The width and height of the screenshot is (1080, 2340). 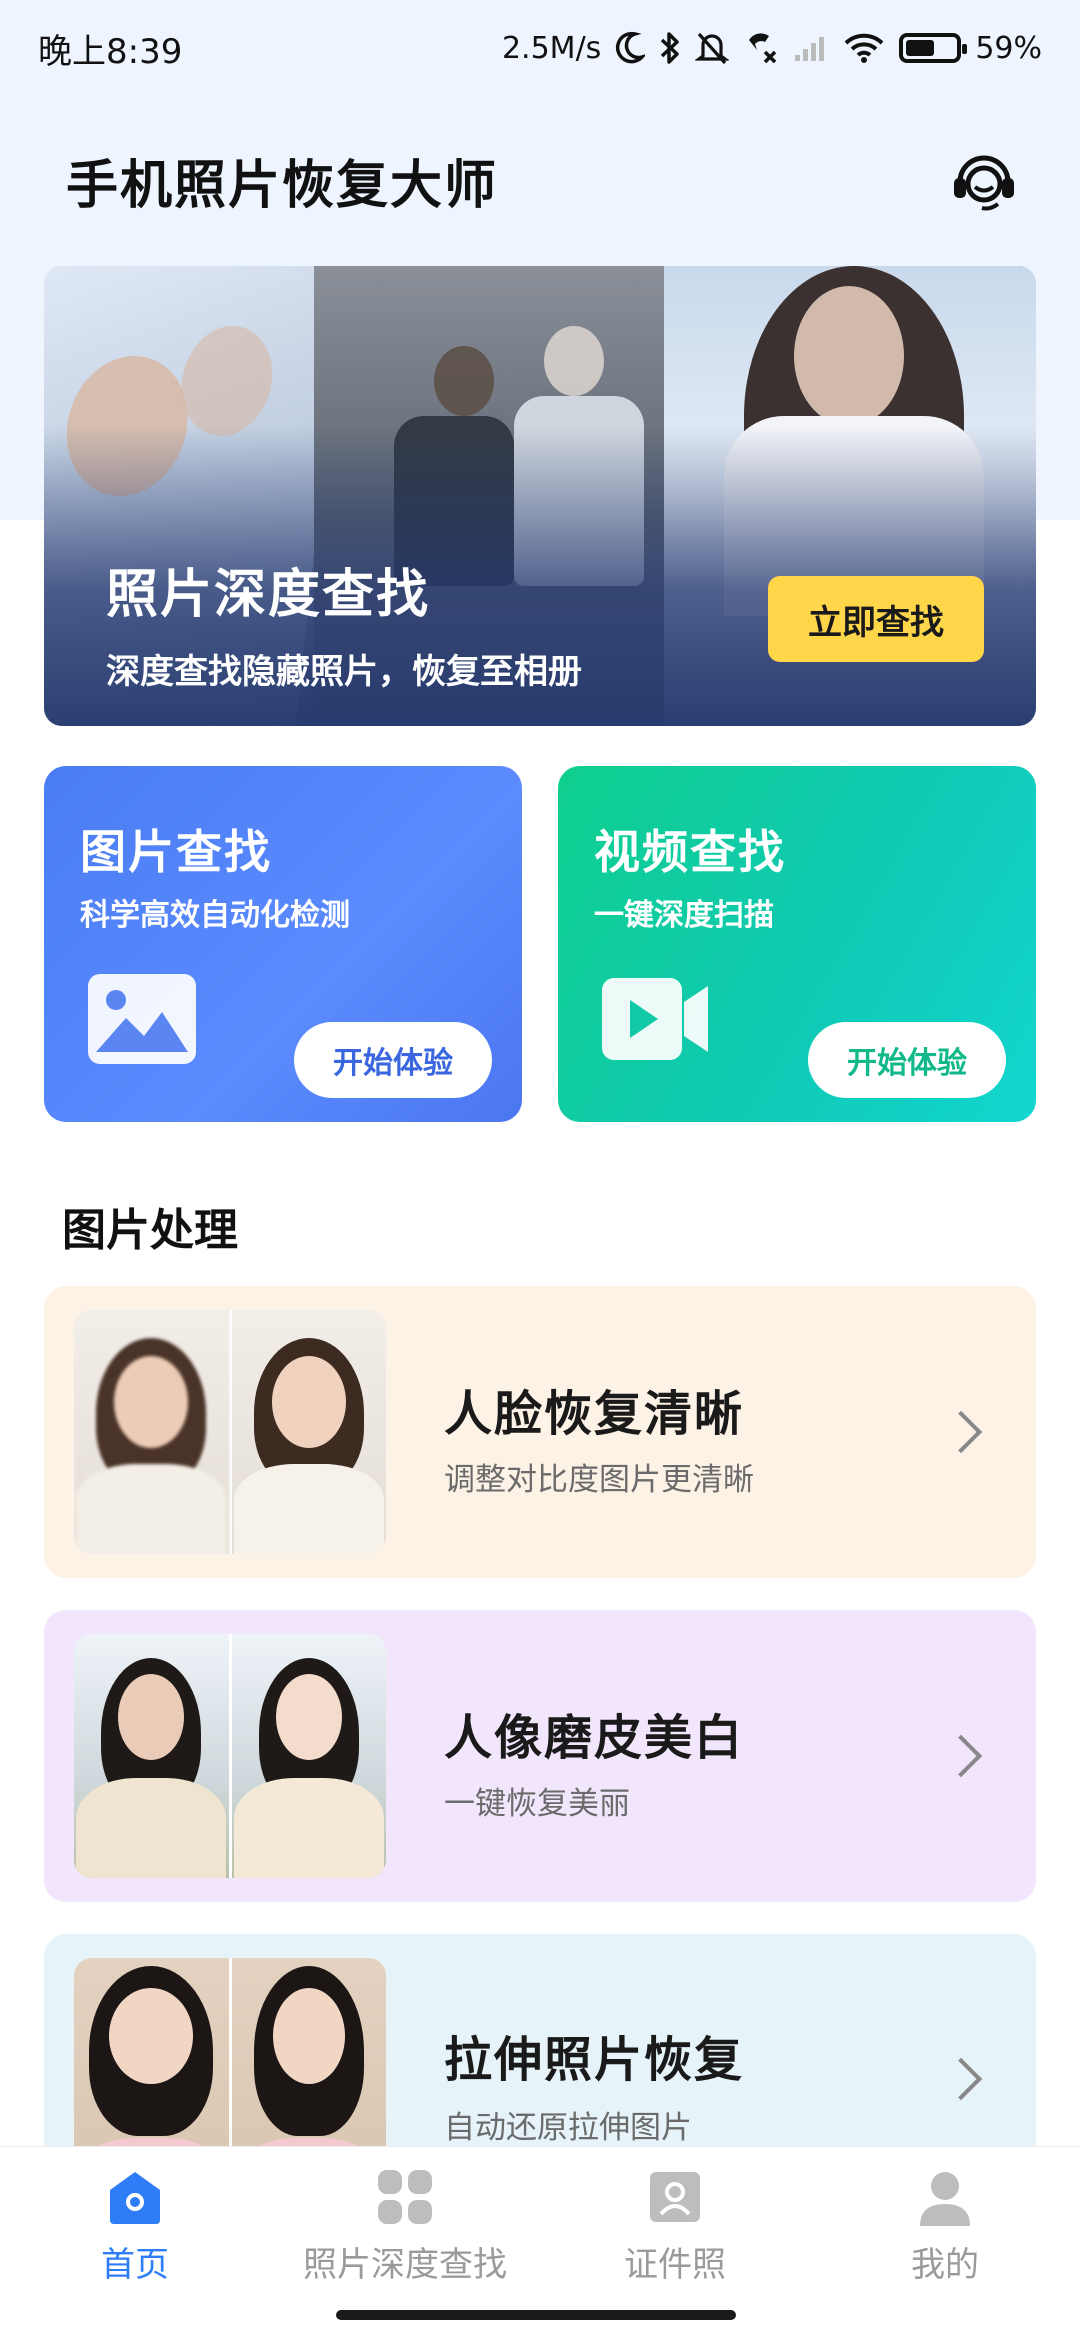 What do you see at coordinates (135, 2243) in the screenshot?
I see `nav-item-home: 首页` at bounding box center [135, 2243].